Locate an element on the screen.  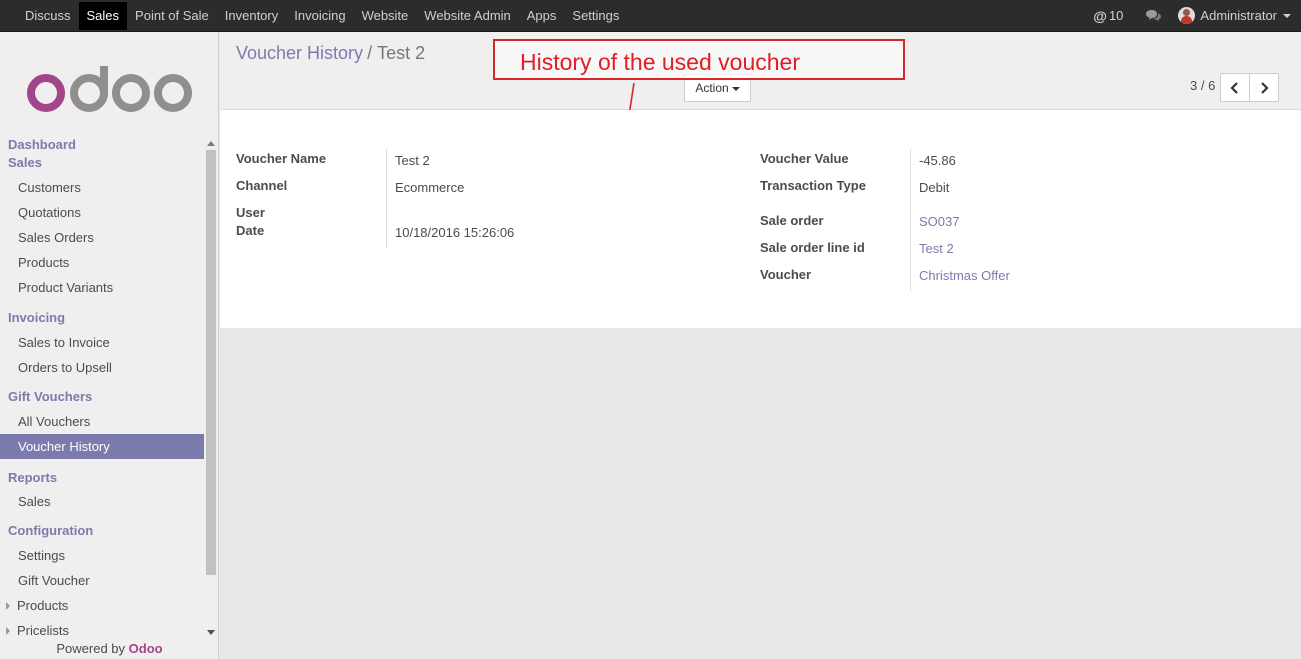
menu-website-admin: Website Admin is located at coordinates (467, 16).